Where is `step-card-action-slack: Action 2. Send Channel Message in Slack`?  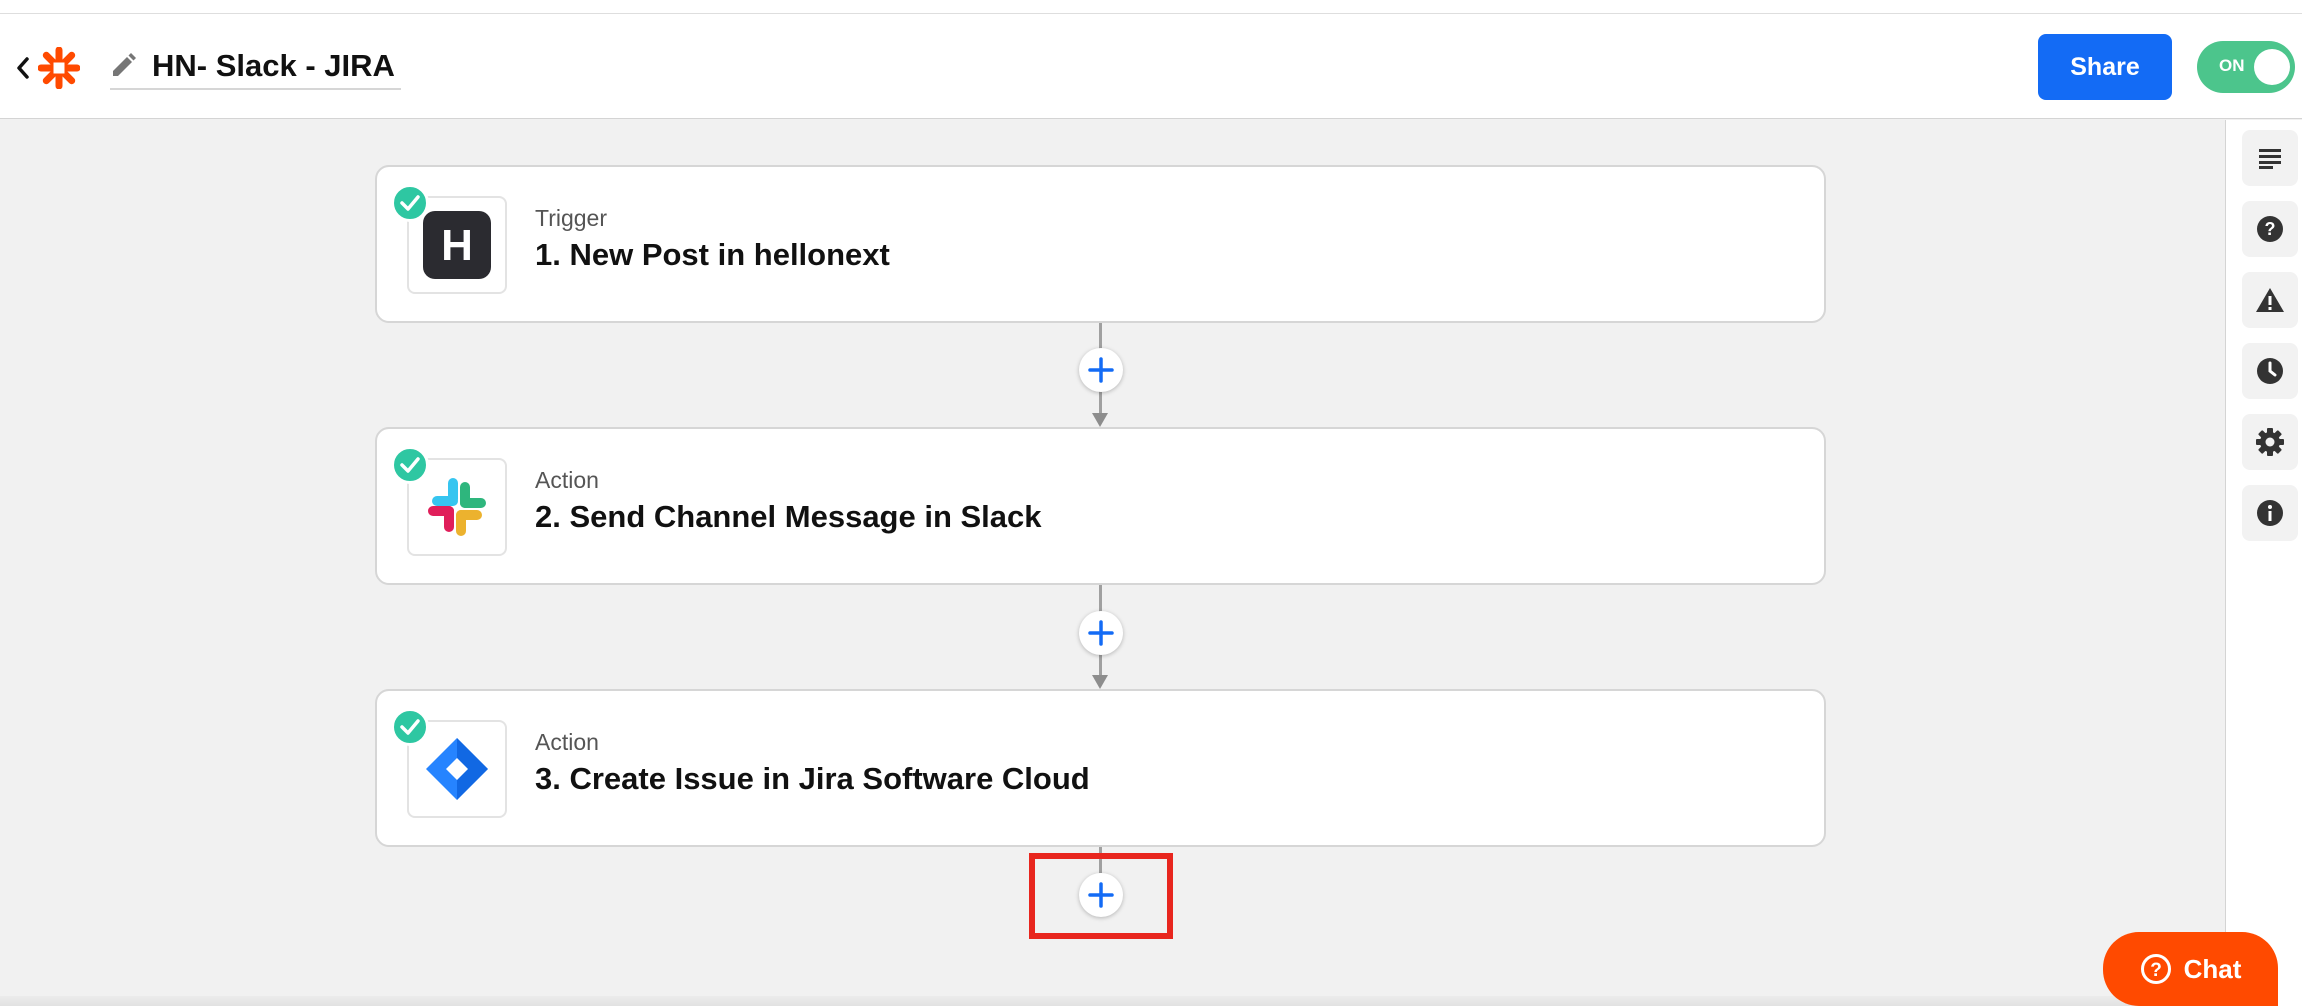 step-card-action-slack: Action 2. Send Channel Message in Slack is located at coordinates (1100, 506).